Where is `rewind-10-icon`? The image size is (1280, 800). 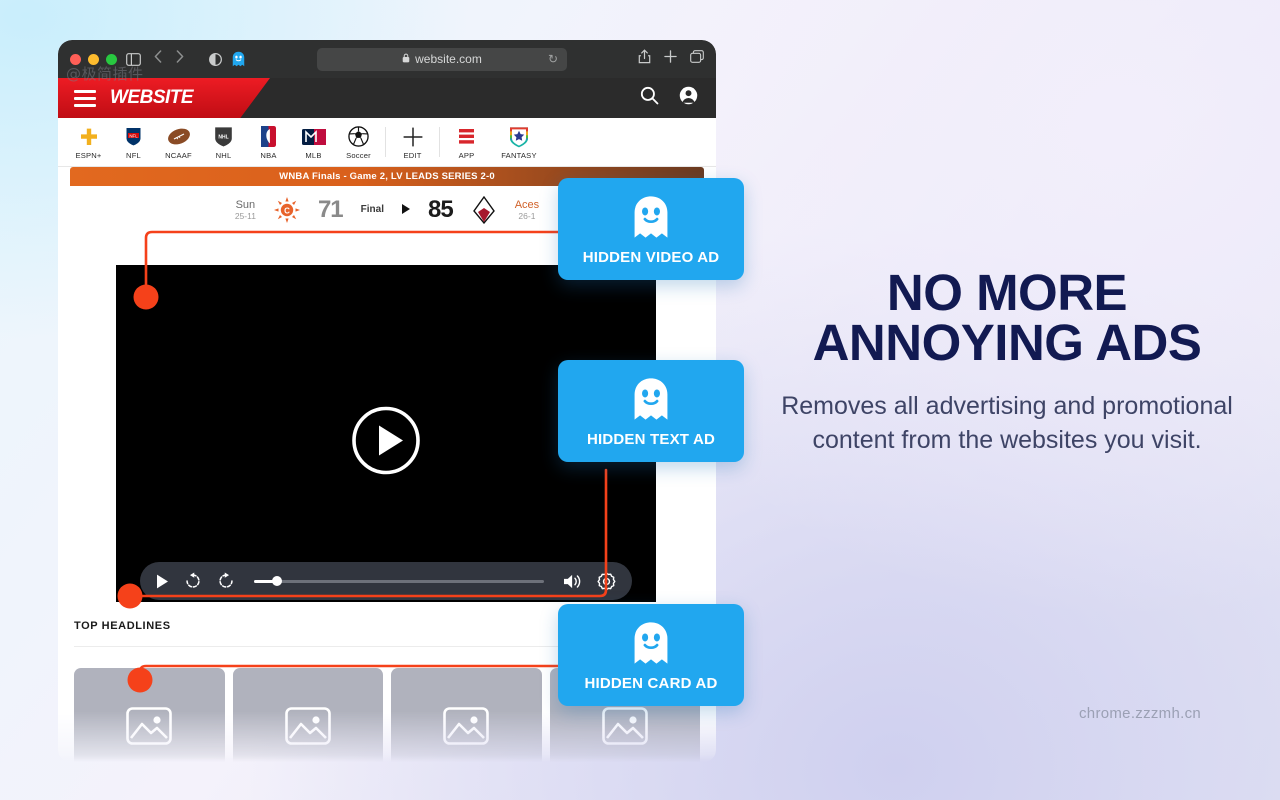
rewind-10-icon is located at coordinates (193, 581).